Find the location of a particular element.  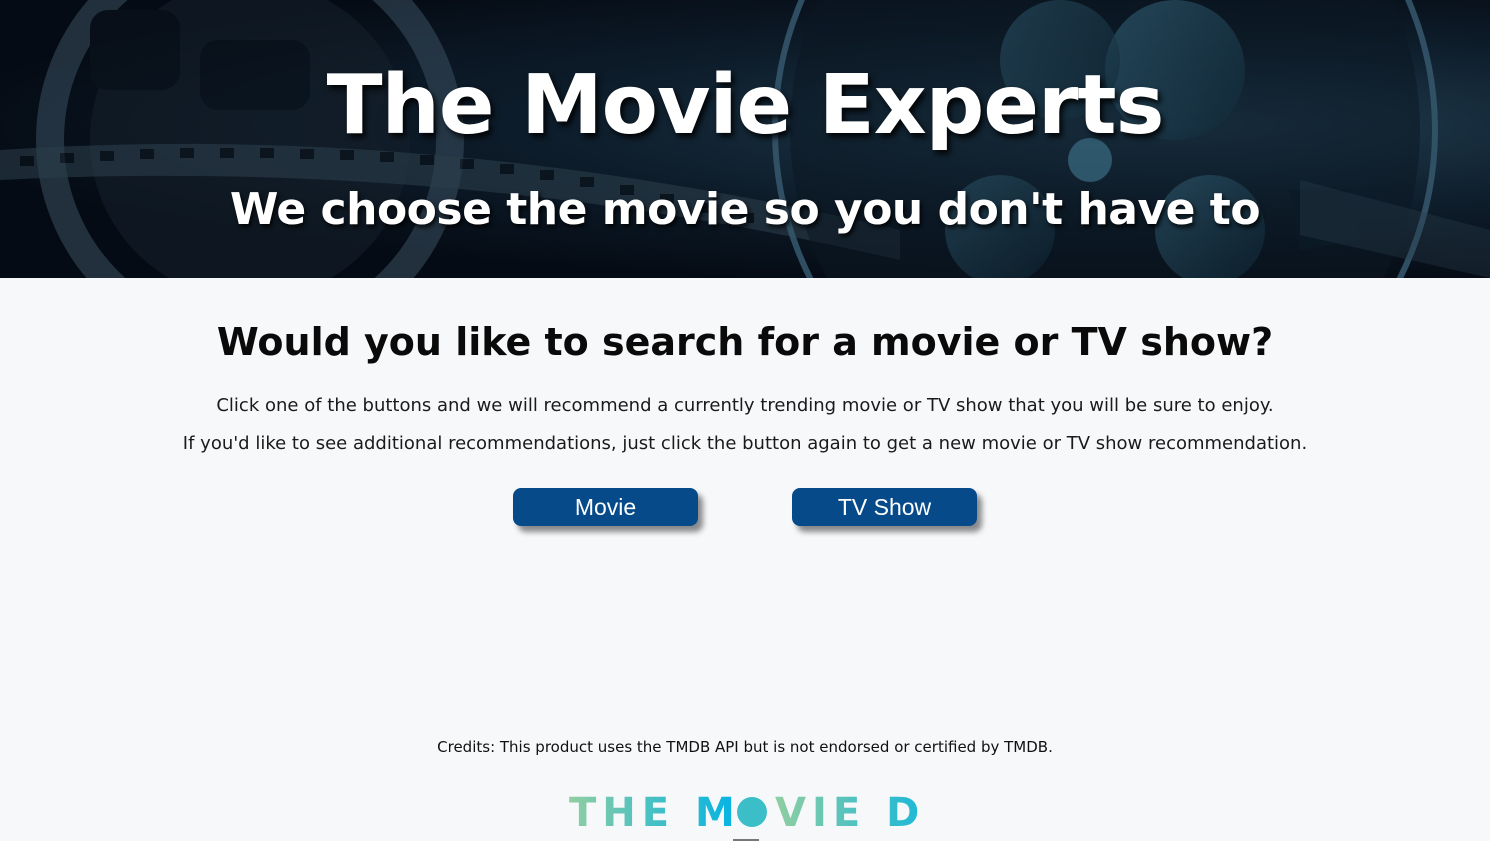

tmdb-logo: THE M VIE DB is located at coordinates (745, 811).